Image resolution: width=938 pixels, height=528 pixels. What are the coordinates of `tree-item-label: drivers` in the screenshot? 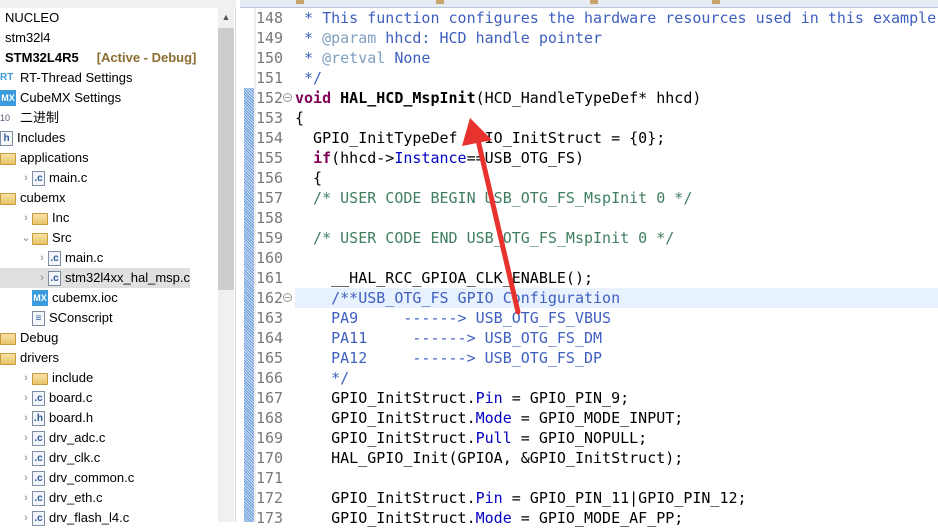 It's located at (40, 357).